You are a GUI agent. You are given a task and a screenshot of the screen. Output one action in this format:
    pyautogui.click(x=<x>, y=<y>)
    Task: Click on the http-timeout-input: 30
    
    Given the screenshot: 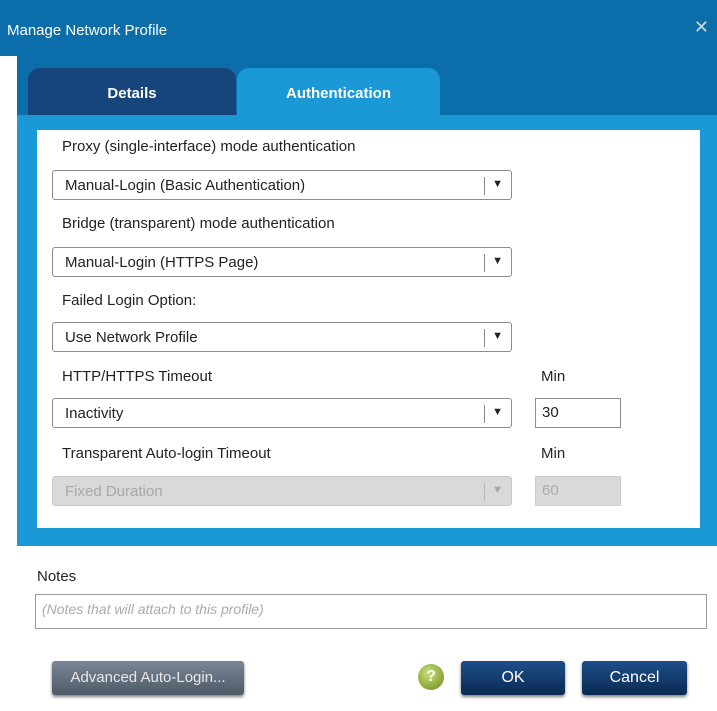 What is the action you would take?
    pyautogui.click(x=578, y=413)
    